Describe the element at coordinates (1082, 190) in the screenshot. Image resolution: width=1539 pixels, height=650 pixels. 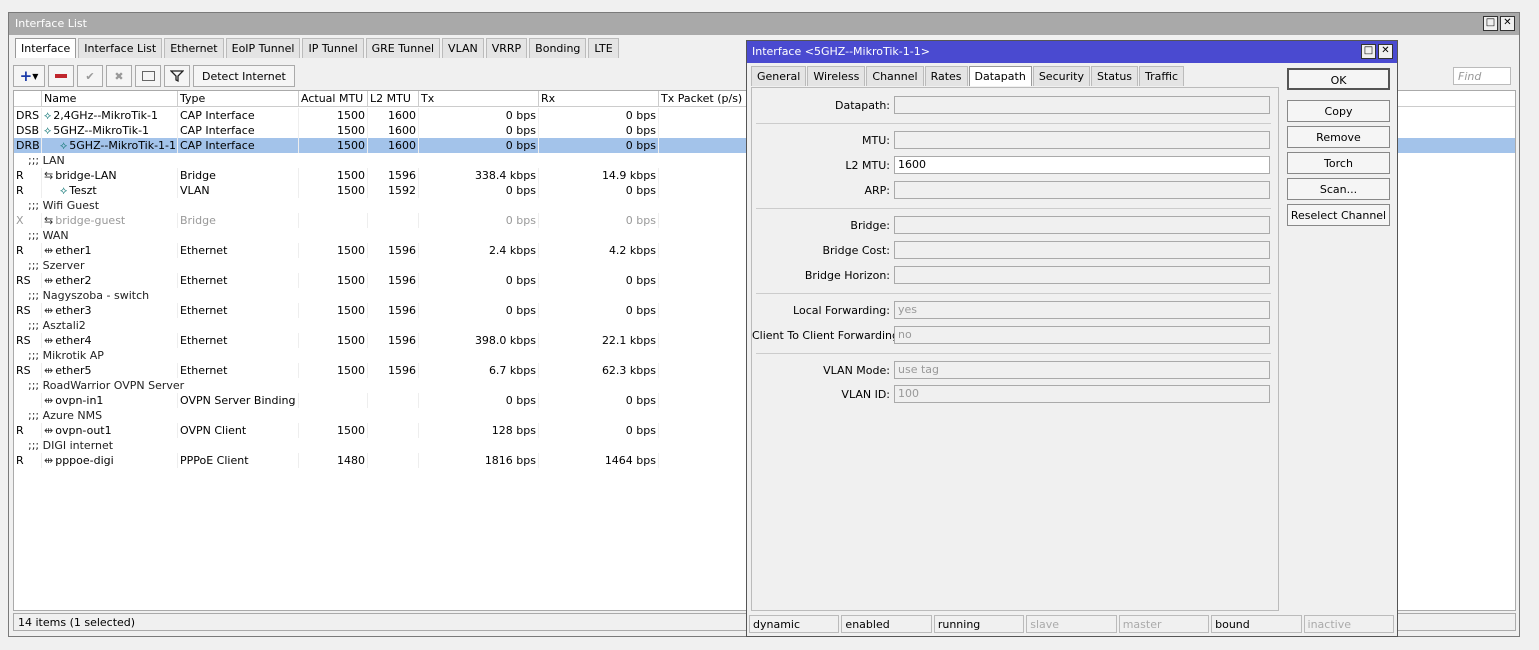
I see `arp-field` at that location.